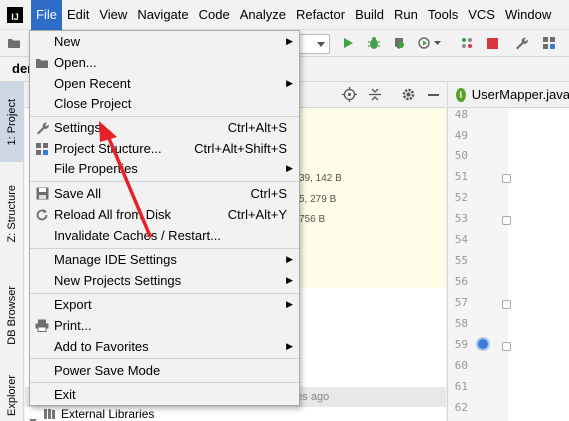 The height and width of the screenshot is (421, 569). Describe the element at coordinates (46, 15) in the screenshot. I see `menu-file: File` at that location.